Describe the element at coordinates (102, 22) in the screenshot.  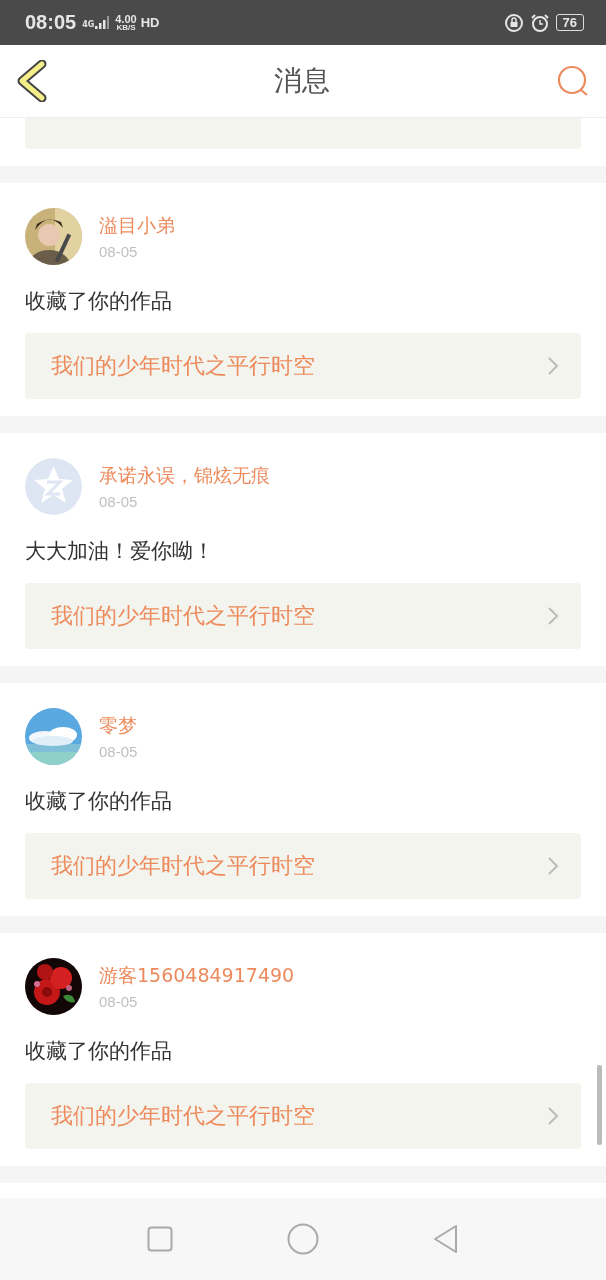
I see `signal-icon` at that location.